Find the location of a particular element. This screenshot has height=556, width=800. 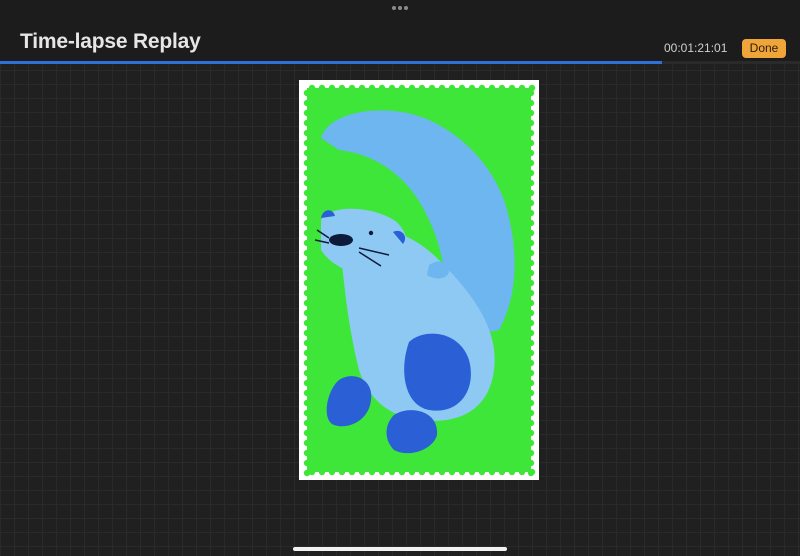

done-button: Done is located at coordinates (764, 48).